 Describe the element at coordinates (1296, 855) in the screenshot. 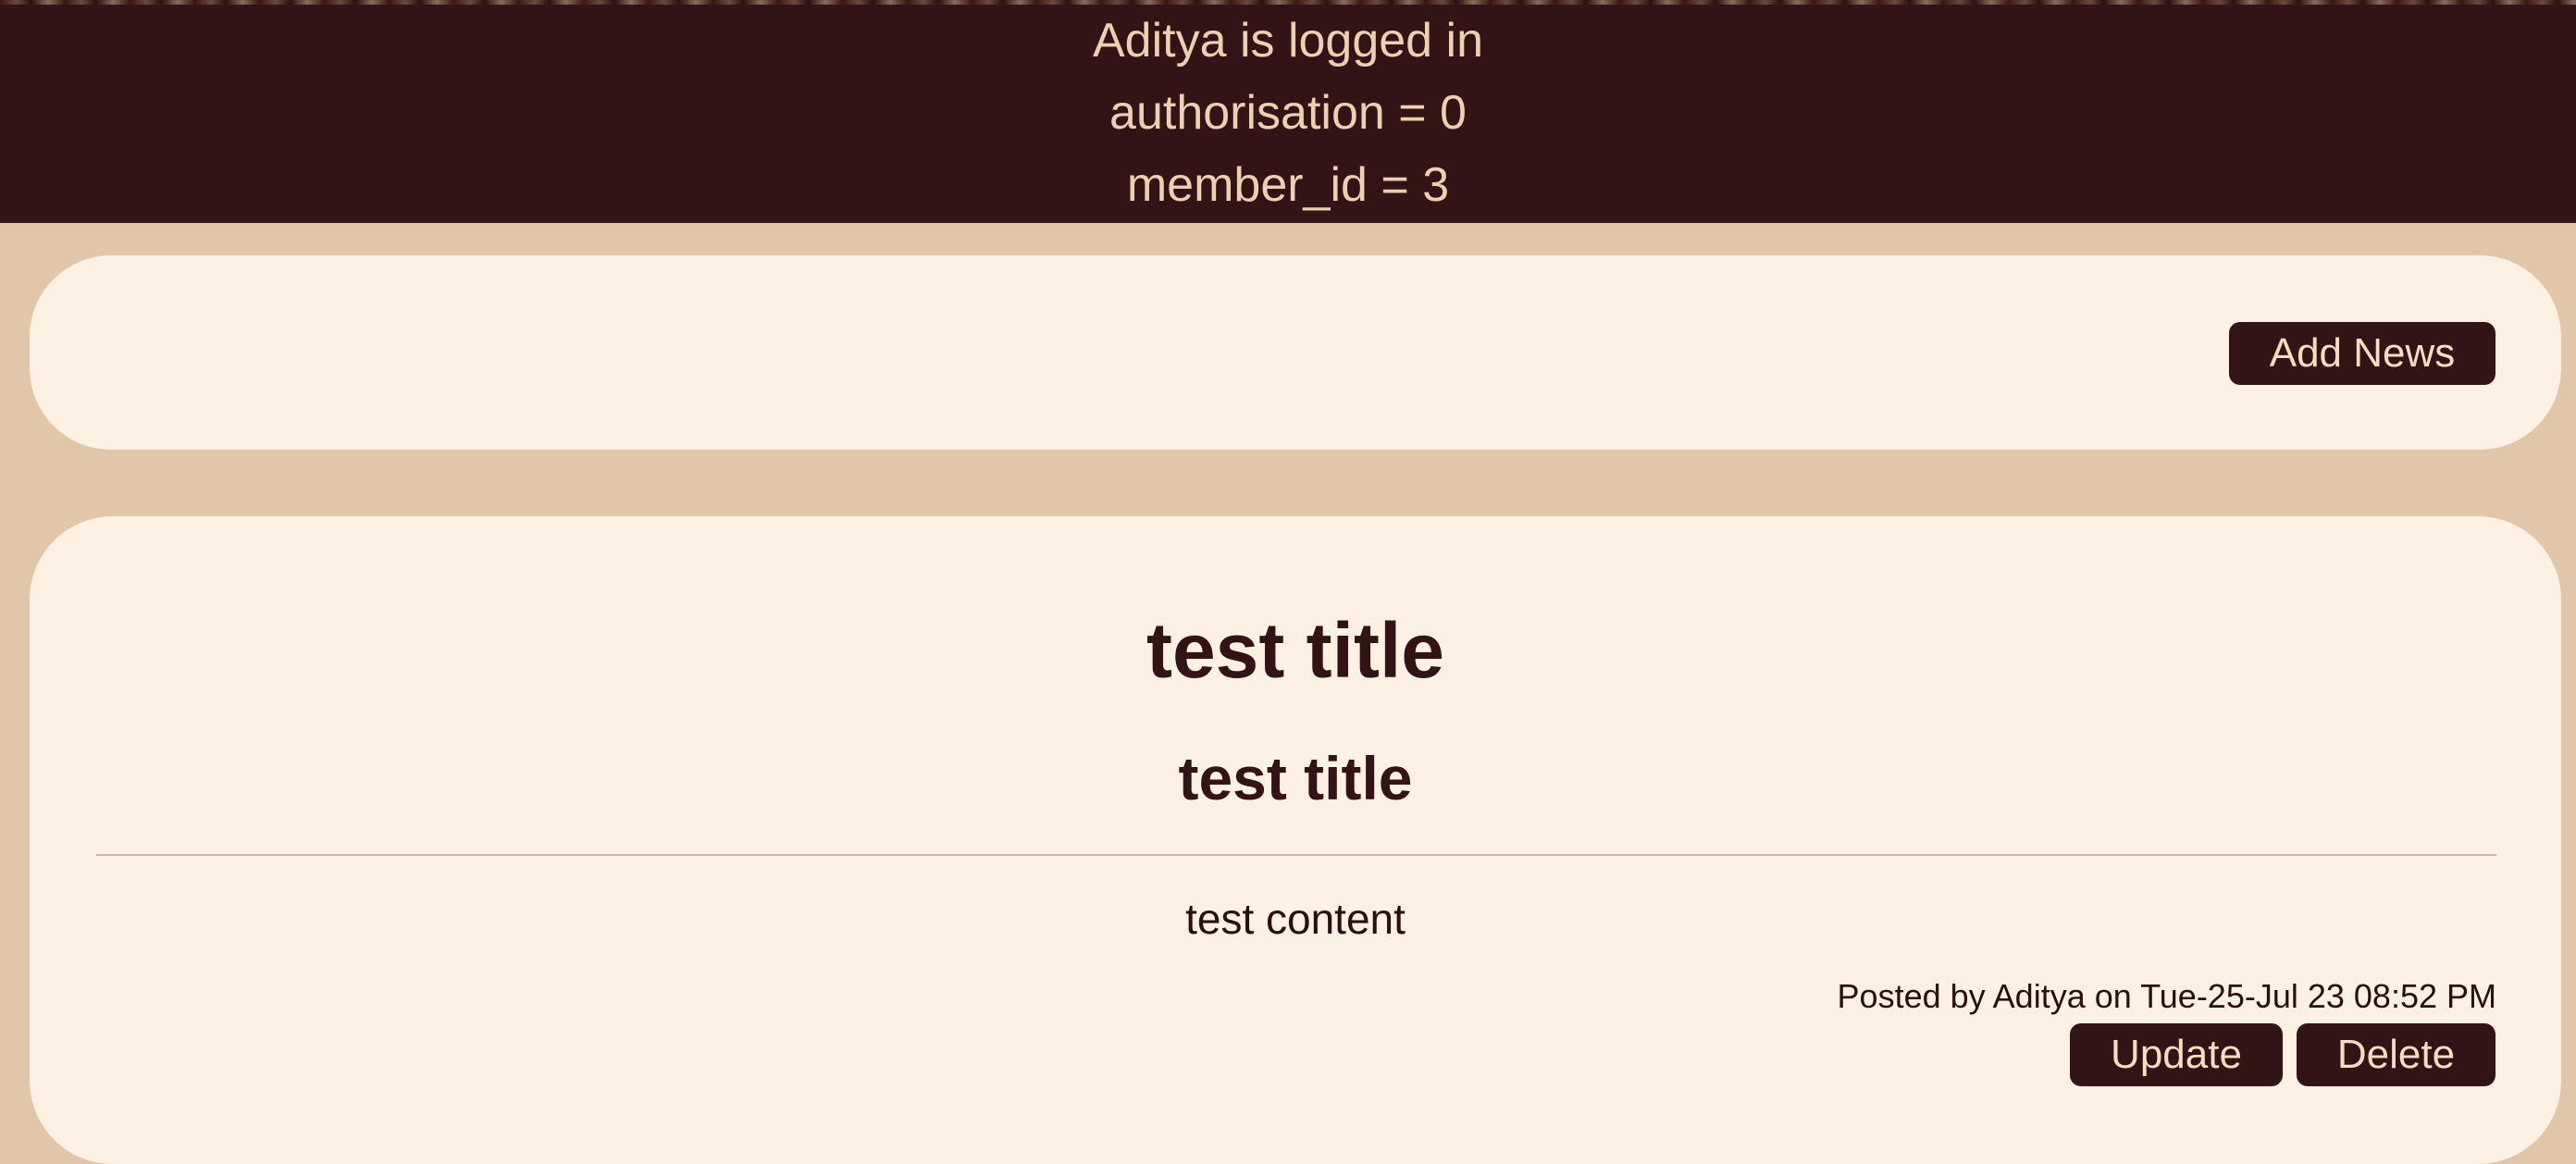

I see `divider` at that location.